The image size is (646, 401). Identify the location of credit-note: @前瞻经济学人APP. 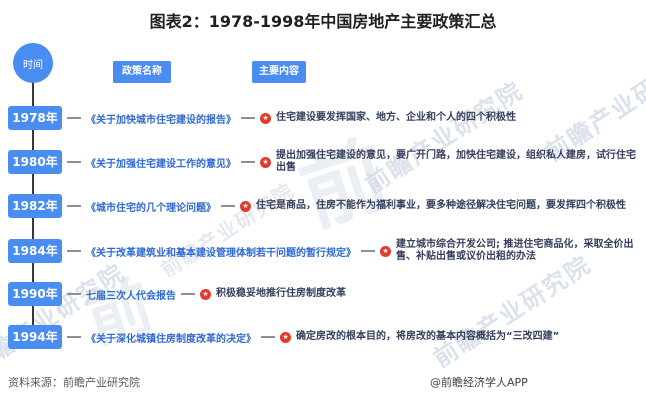
(479, 382).